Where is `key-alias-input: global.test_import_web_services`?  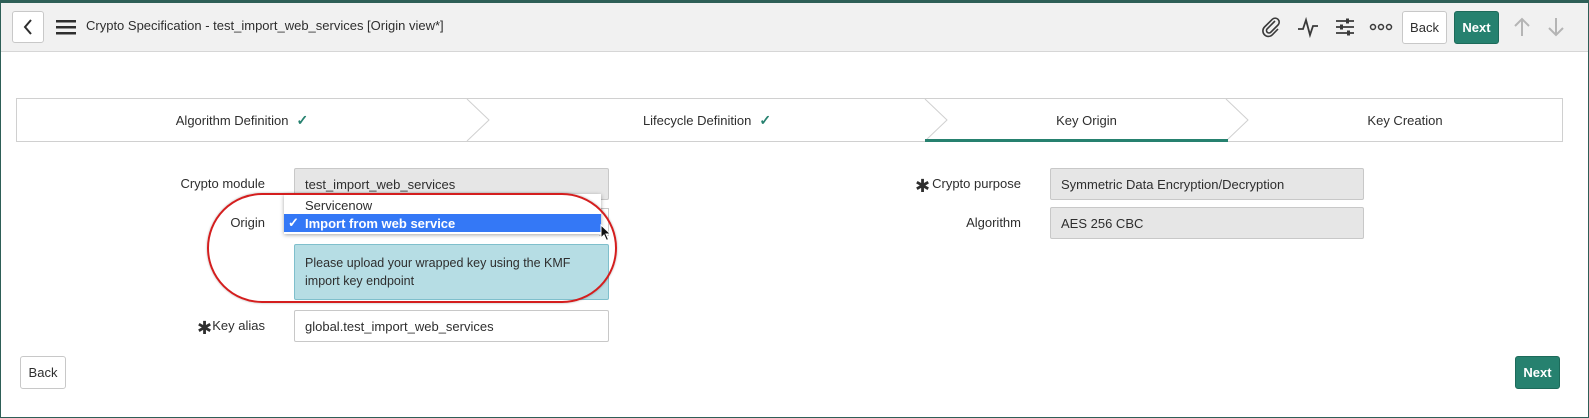
key-alias-input: global.test_import_web_services is located at coordinates (451, 326).